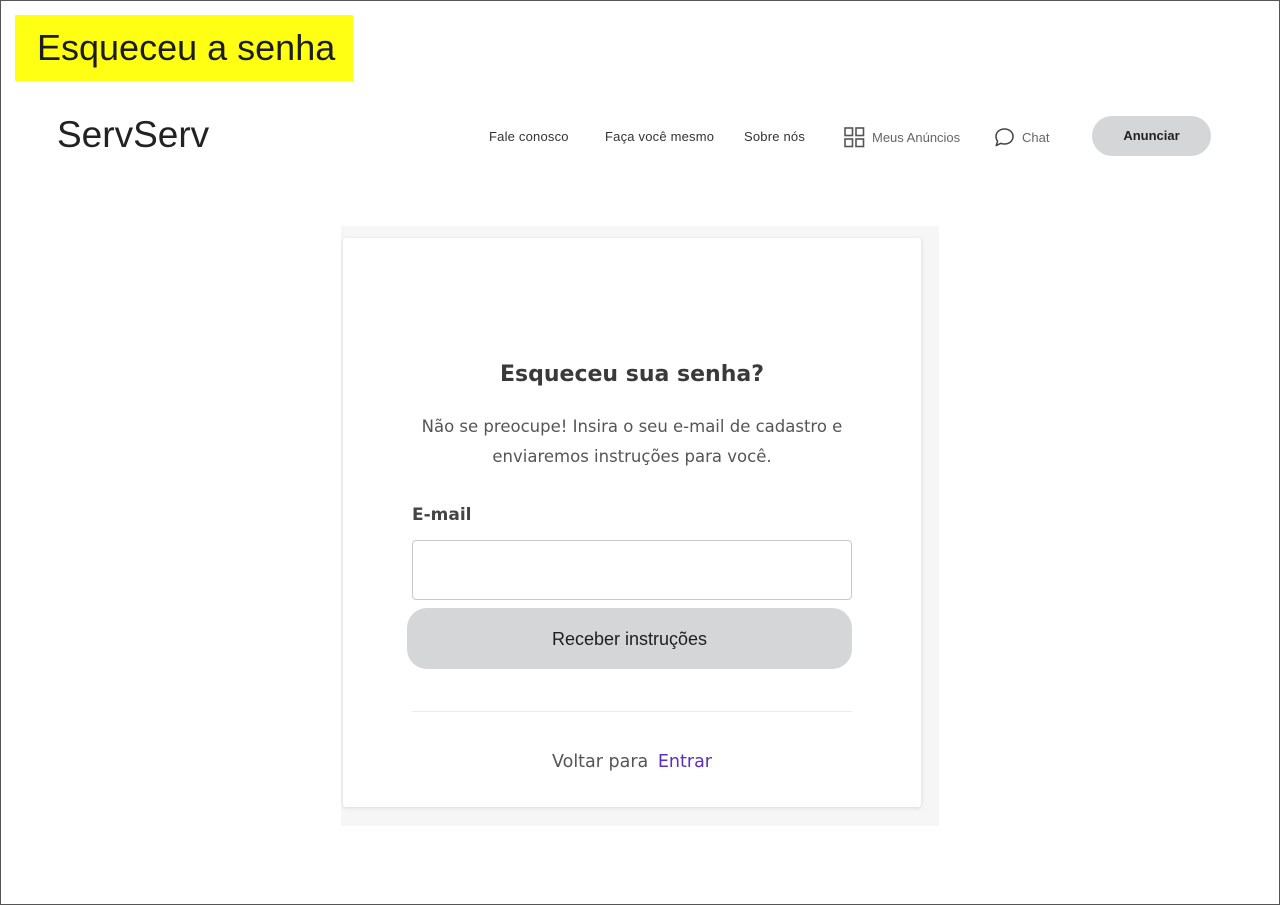 The image size is (1280, 905). I want to click on email-input, so click(632, 570).